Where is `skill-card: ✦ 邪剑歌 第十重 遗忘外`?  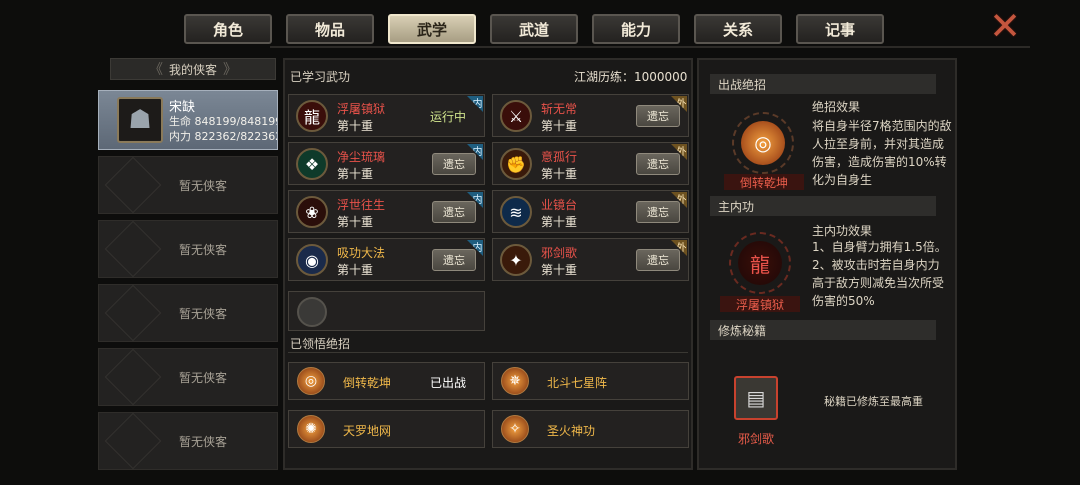 skill-card: ✦ 邪剑歌 第十重 遗忘外 is located at coordinates (590, 259).